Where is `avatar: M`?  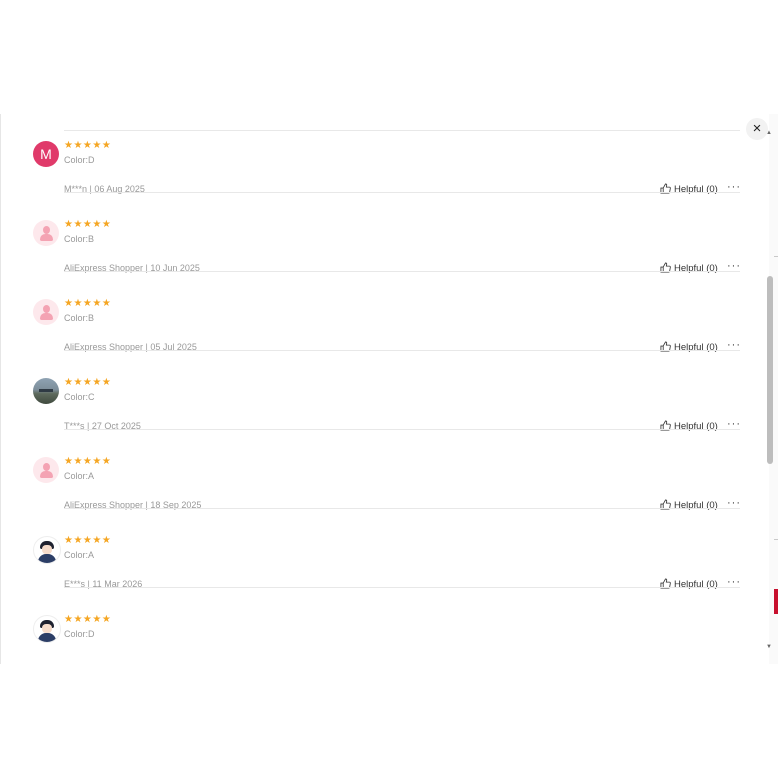 avatar: M is located at coordinates (46, 154).